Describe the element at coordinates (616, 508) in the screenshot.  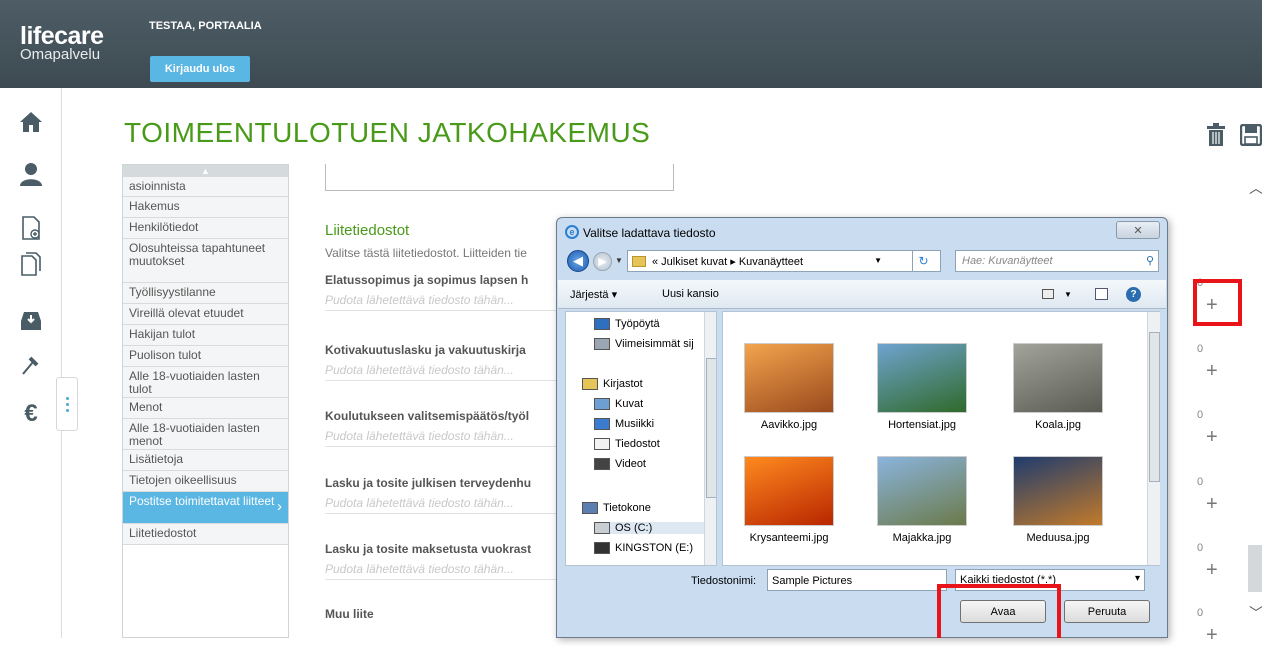
I see `tree-item: Tietokone` at that location.